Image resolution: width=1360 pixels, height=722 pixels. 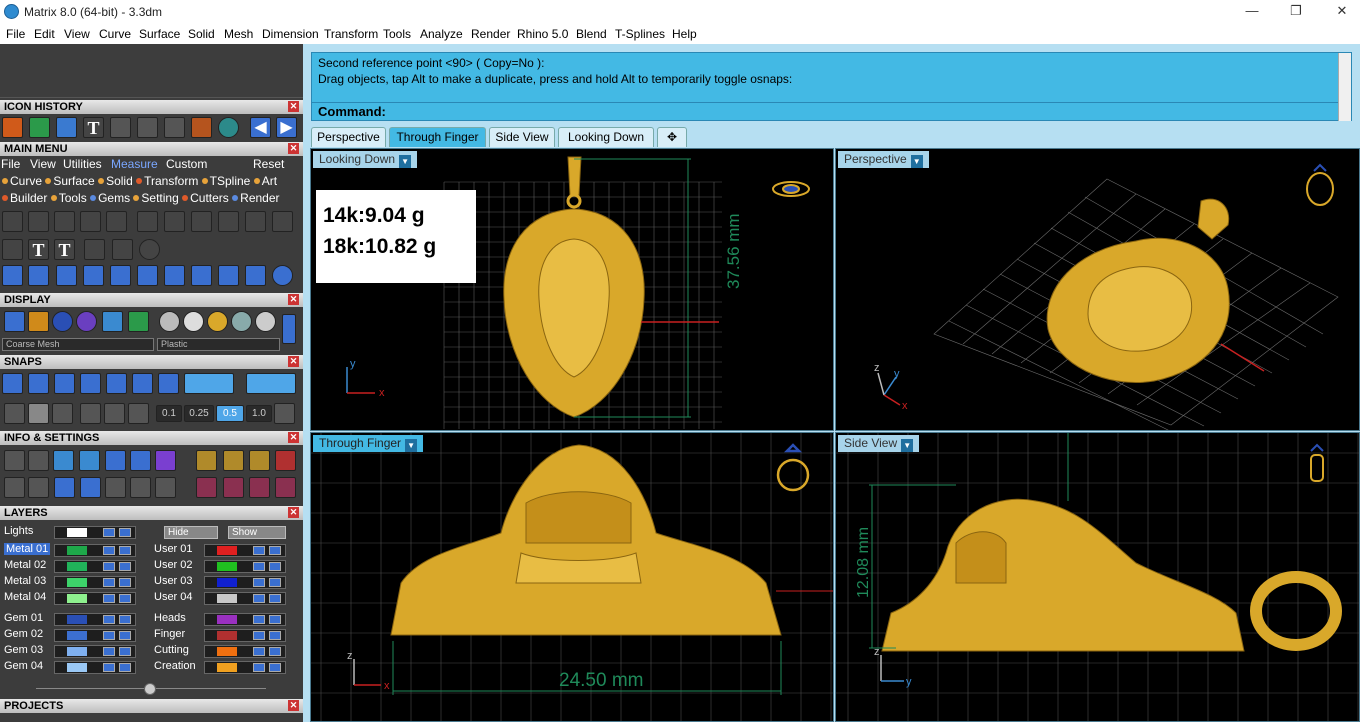 What do you see at coordinates (282, 221) in the screenshot?
I see `leader-icon` at bounding box center [282, 221].